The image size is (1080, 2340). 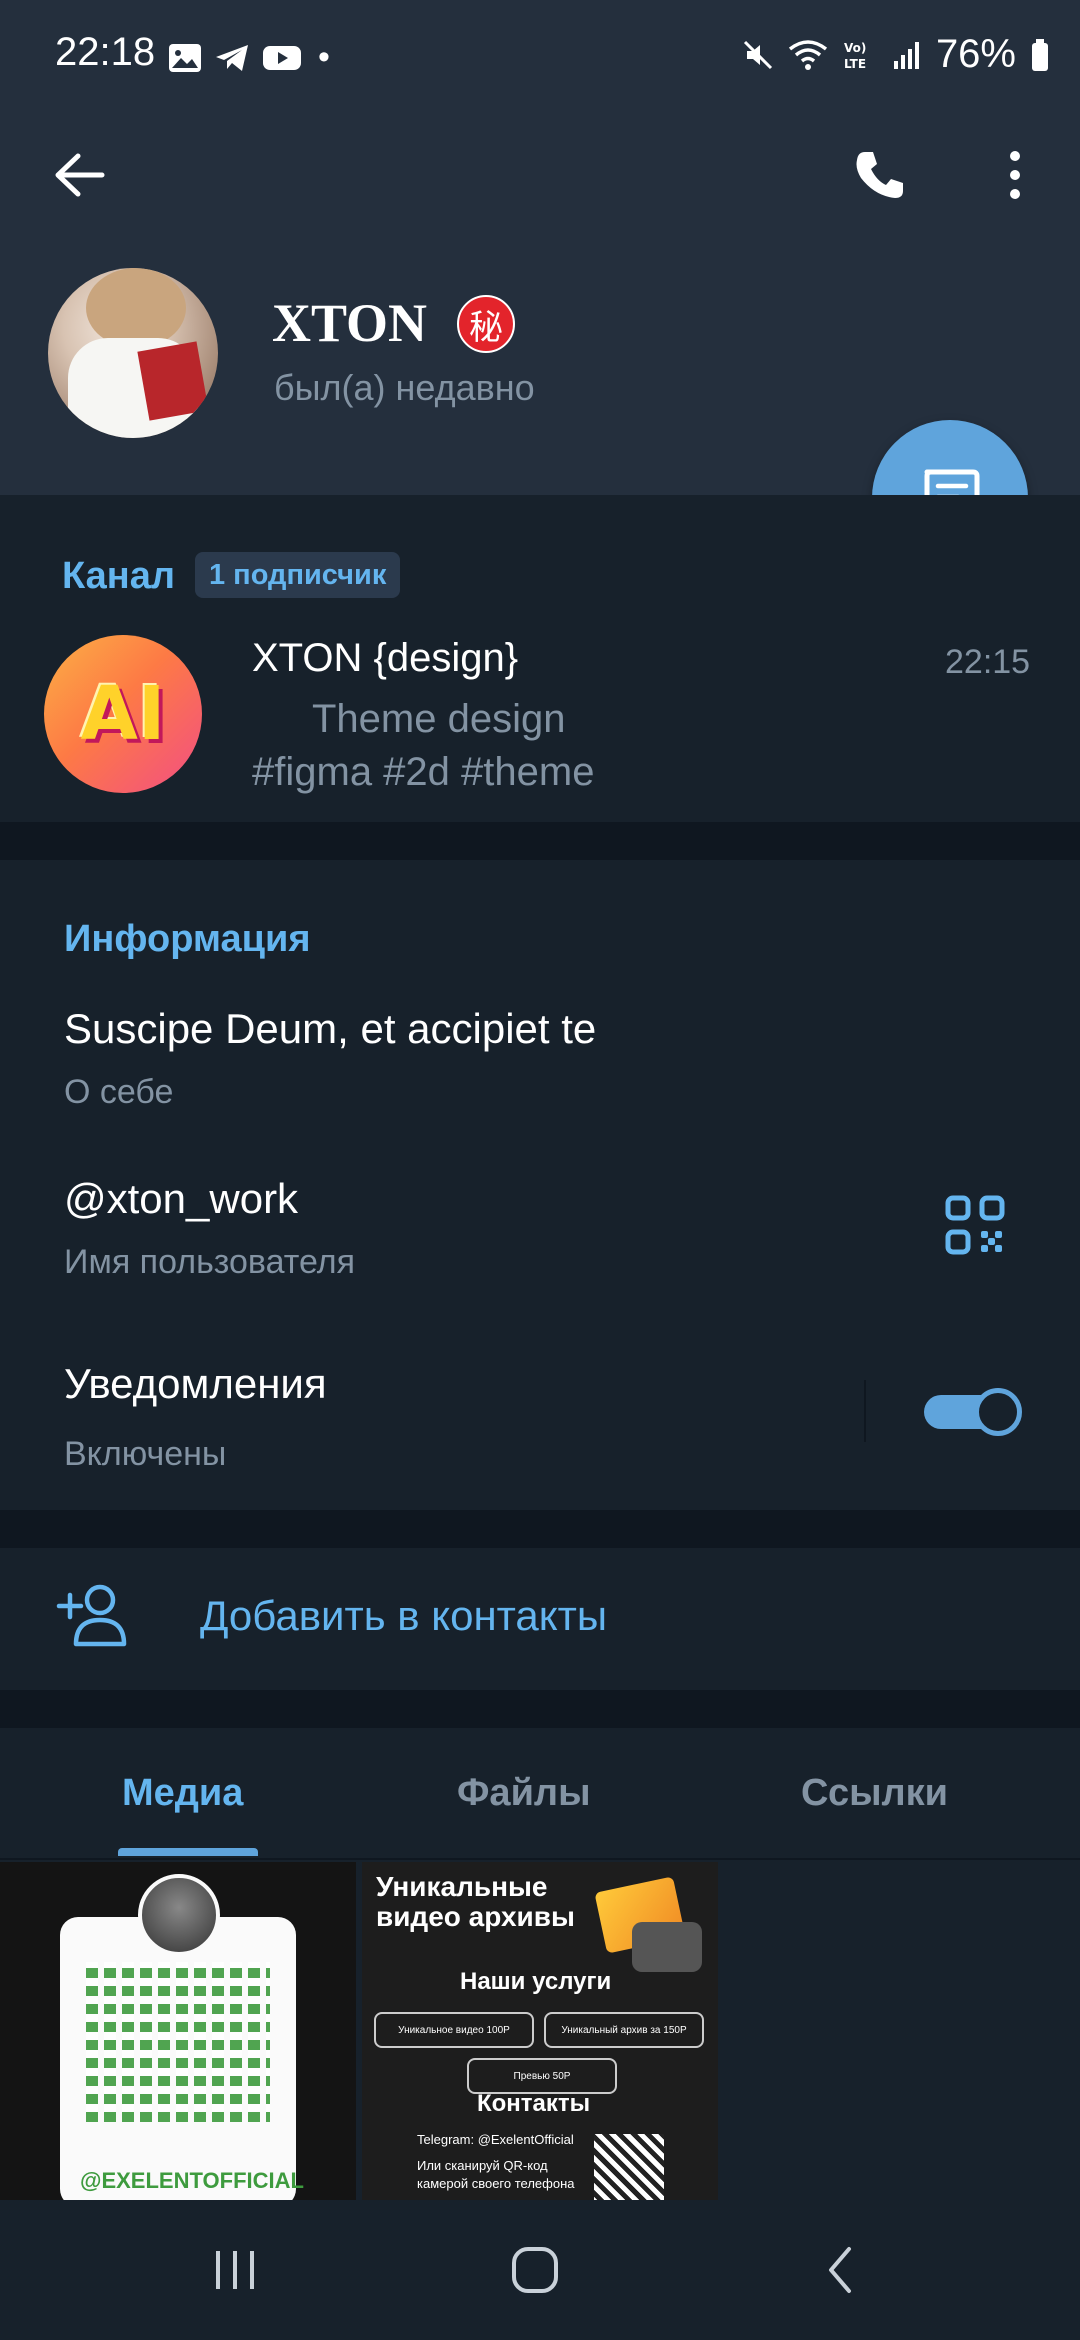 I want to click on media-thumbnail: @EXELENTOFFICIAL, so click(x=178, y=2031).